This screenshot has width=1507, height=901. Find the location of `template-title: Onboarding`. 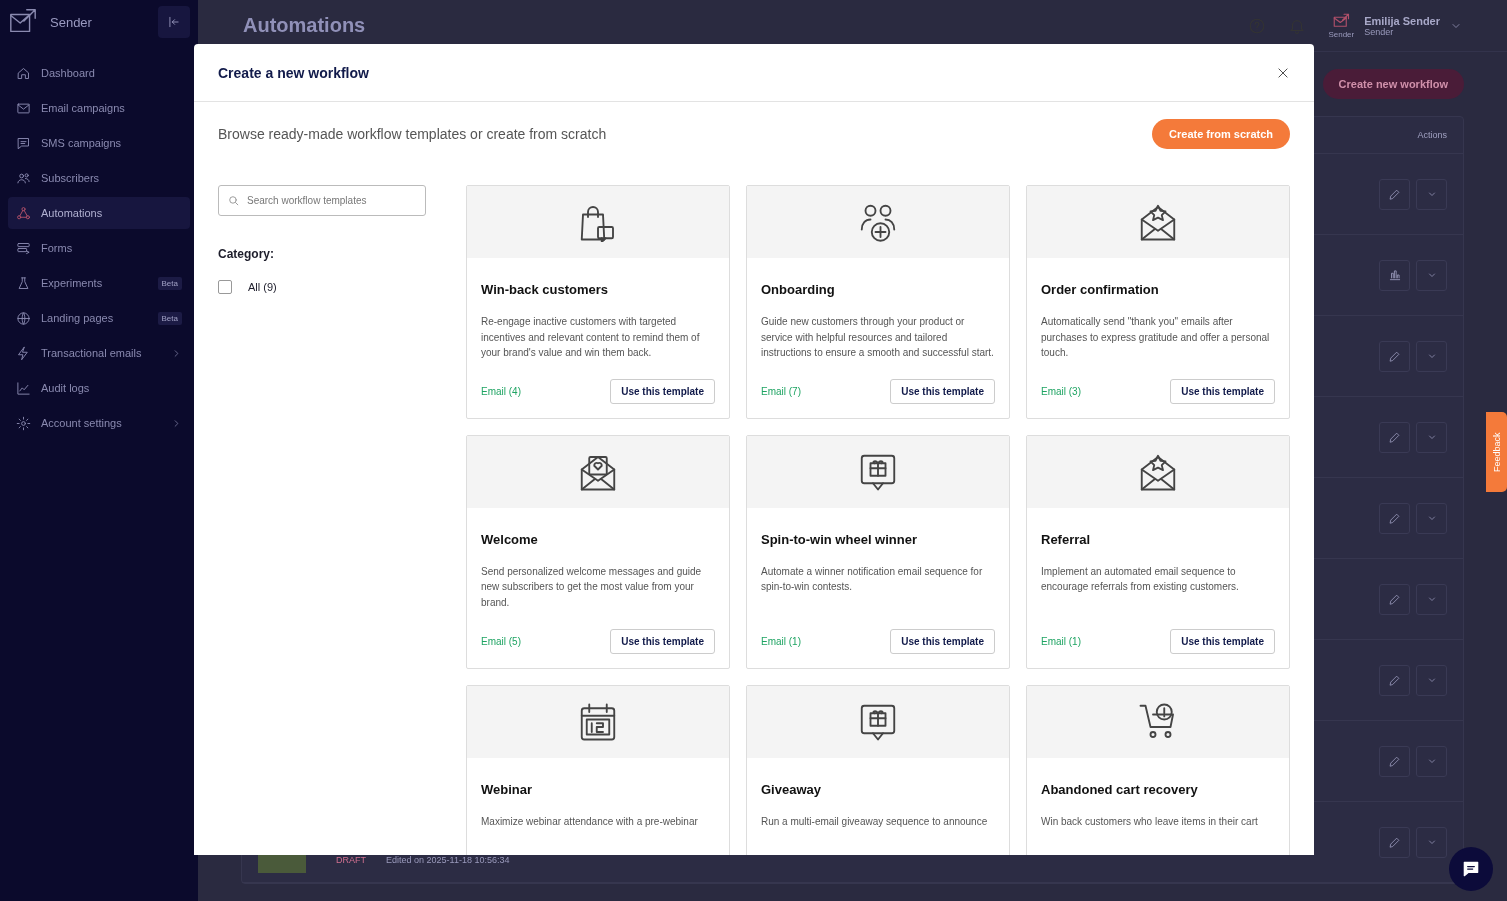

template-title: Onboarding is located at coordinates (798, 289).